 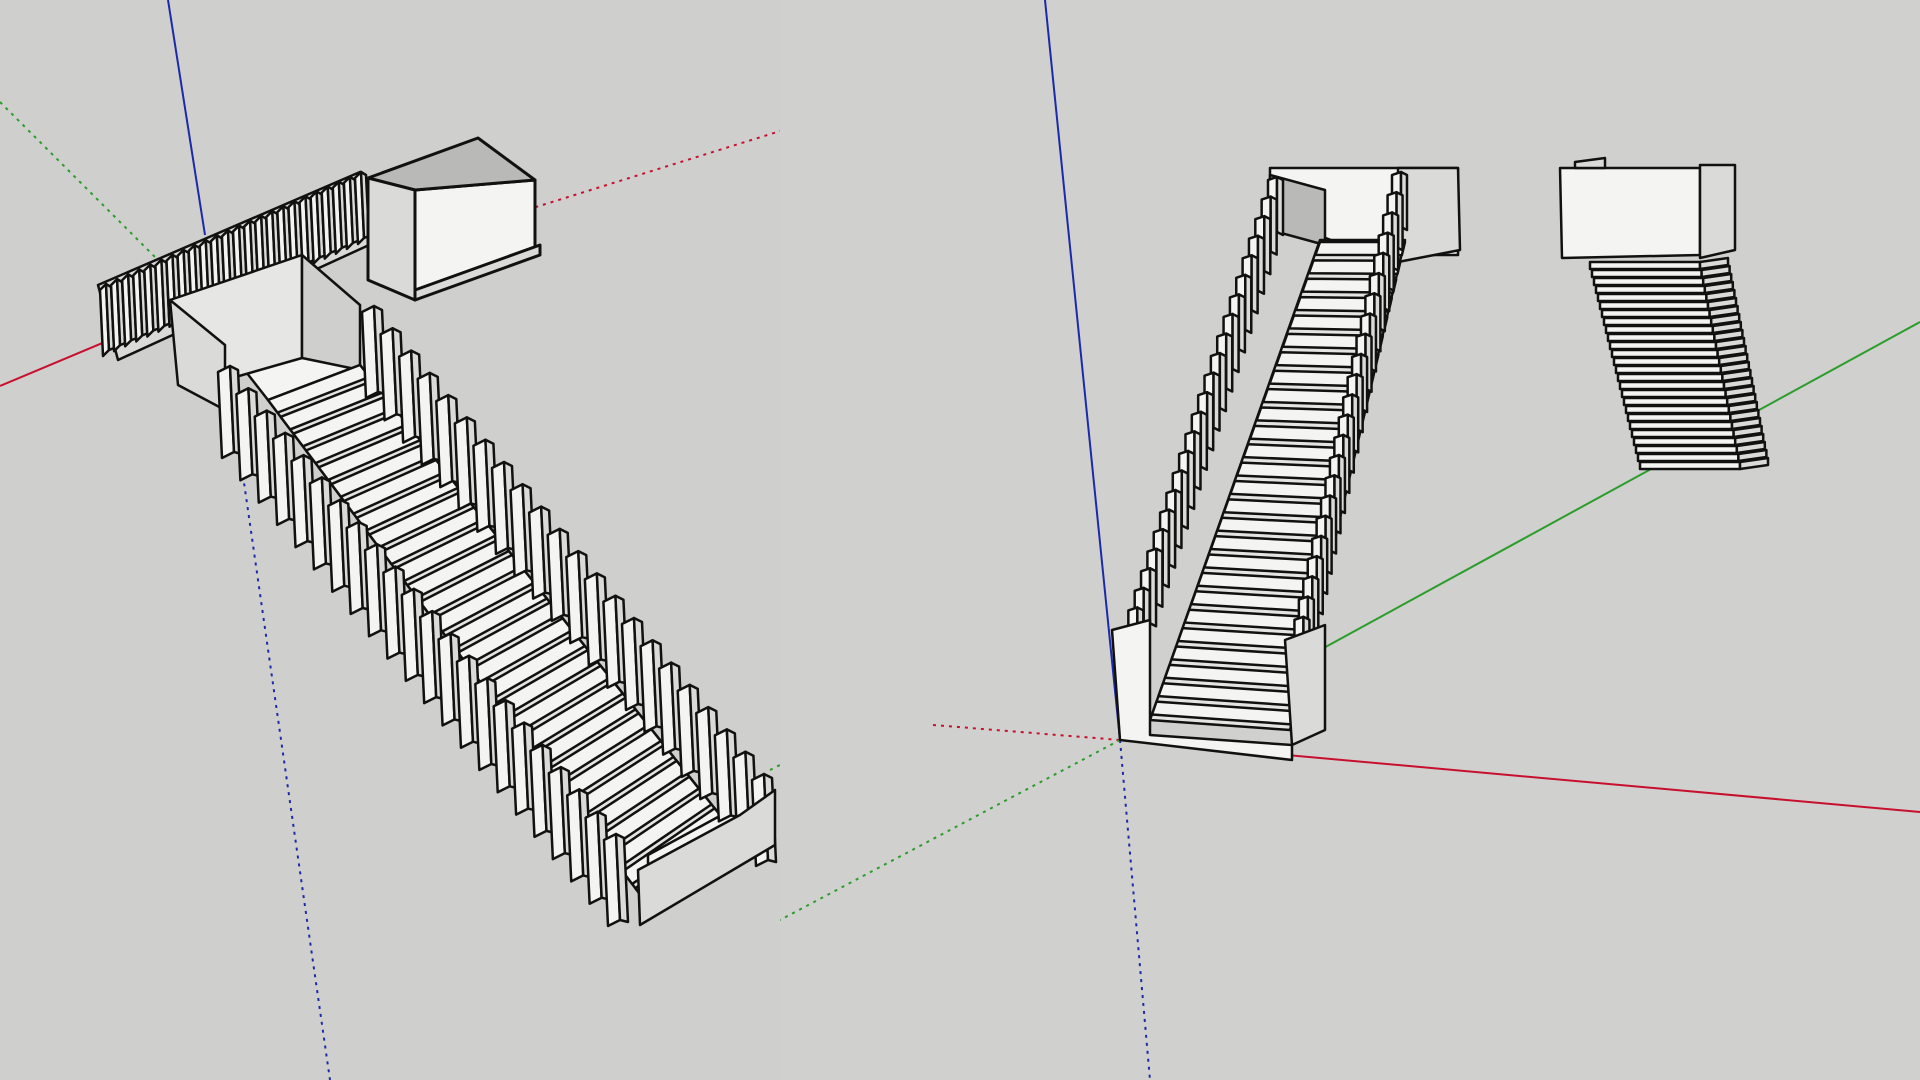 I want to click on profile-top-box, so click(x=1630, y=213).